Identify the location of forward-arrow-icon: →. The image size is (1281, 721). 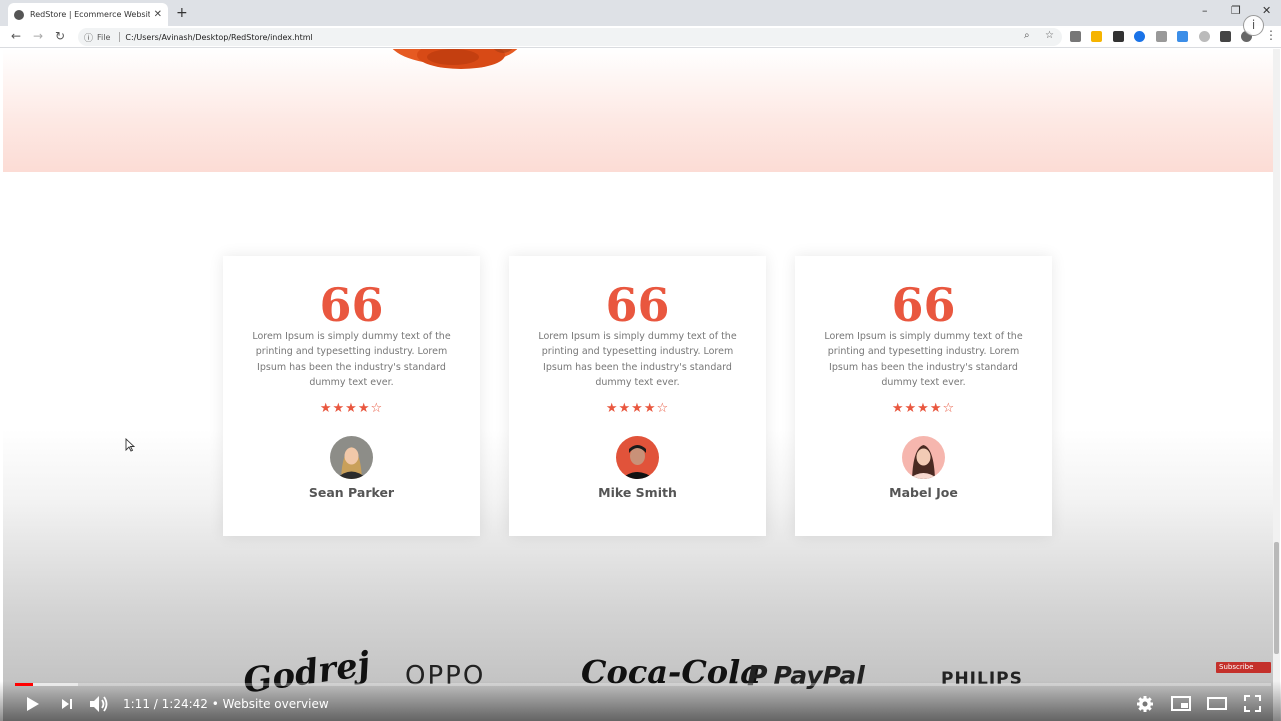
(38, 36).